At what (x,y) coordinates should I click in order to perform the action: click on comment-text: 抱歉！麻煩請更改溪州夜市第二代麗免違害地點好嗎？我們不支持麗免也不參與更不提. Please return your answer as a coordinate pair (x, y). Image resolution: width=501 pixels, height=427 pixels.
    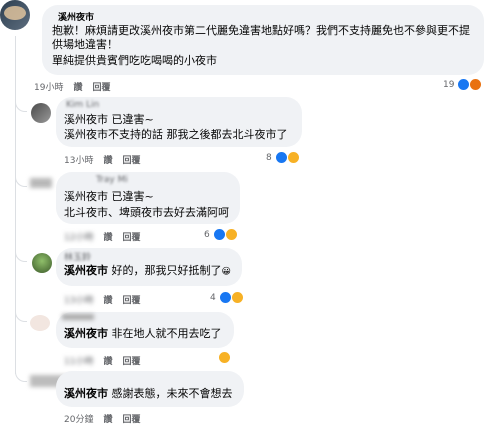
    Looking at the image, I should click on (261, 30).